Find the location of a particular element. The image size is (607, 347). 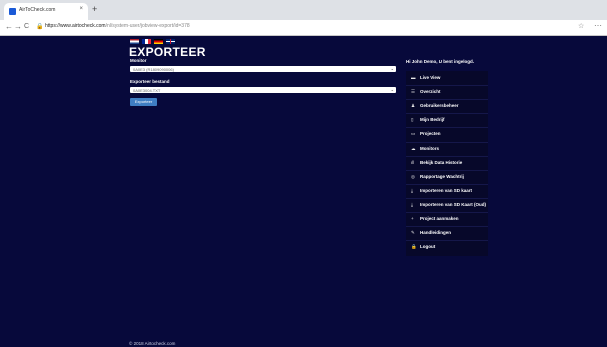

sidebar-item-importeren-van-sd-kaart: ⤓ Importeren van SD kaart is located at coordinates (447, 191).